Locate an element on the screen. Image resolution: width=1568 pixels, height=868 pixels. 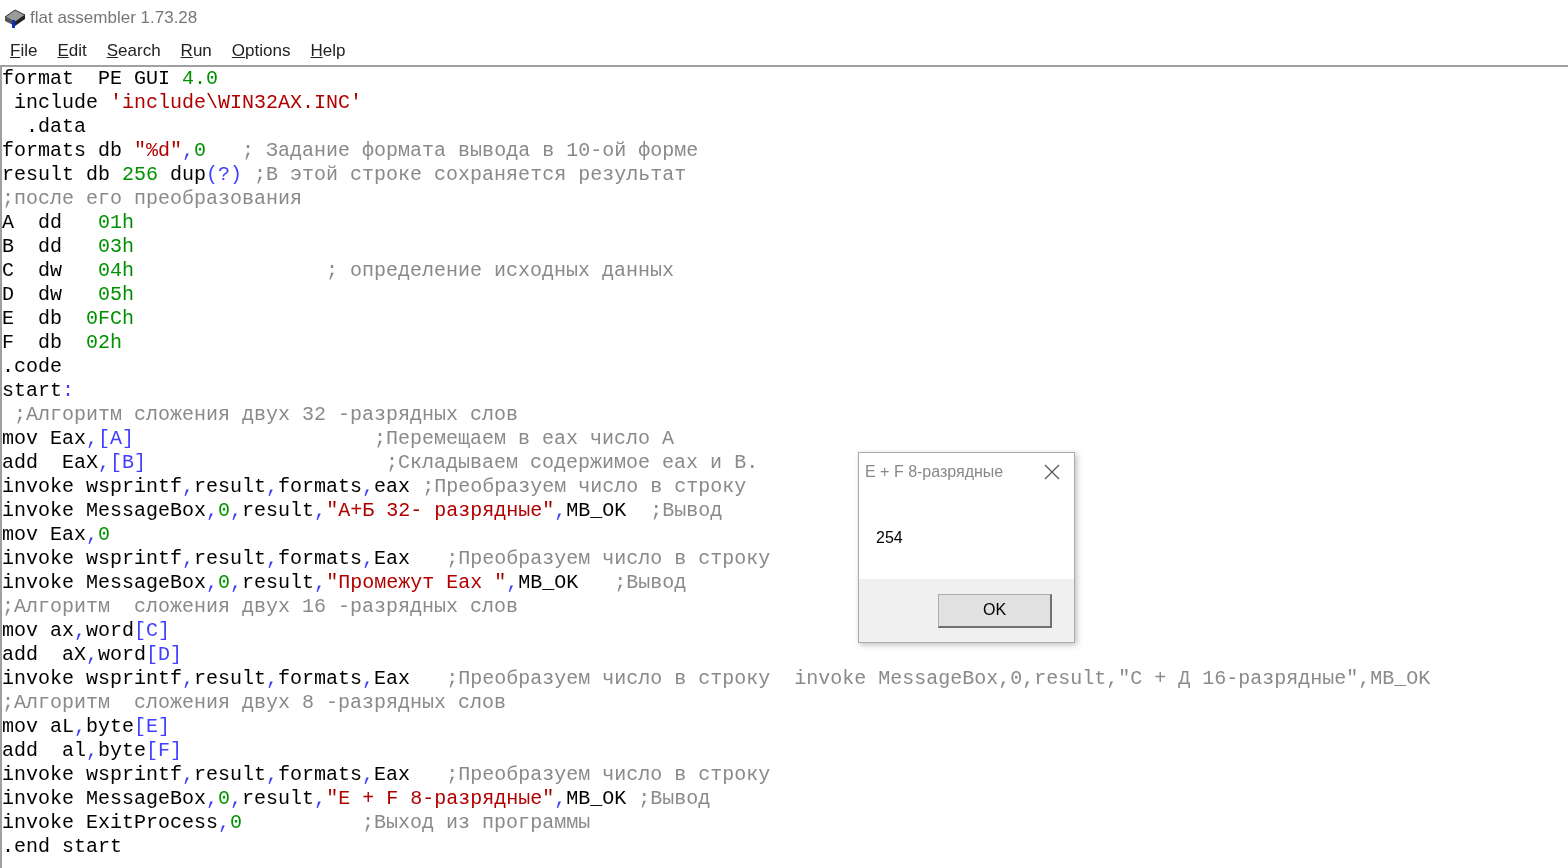
ok-button: OK is located at coordinates (995, 610).